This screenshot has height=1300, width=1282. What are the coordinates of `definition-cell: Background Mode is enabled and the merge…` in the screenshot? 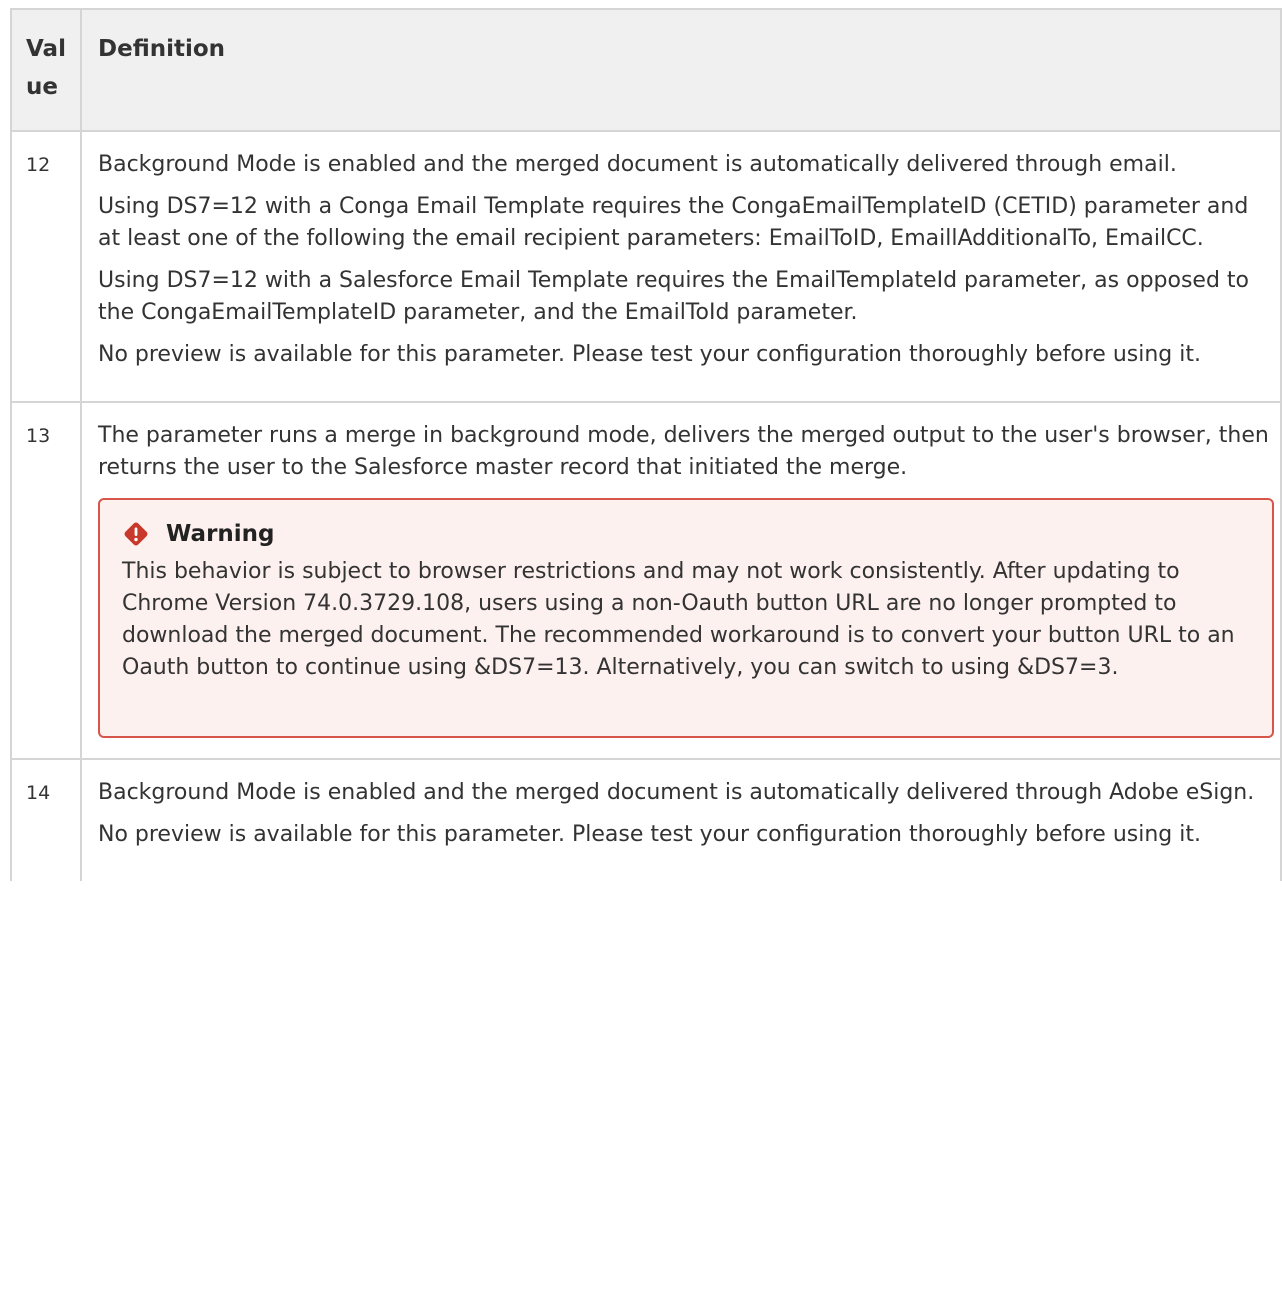 It's located at (681, 819).